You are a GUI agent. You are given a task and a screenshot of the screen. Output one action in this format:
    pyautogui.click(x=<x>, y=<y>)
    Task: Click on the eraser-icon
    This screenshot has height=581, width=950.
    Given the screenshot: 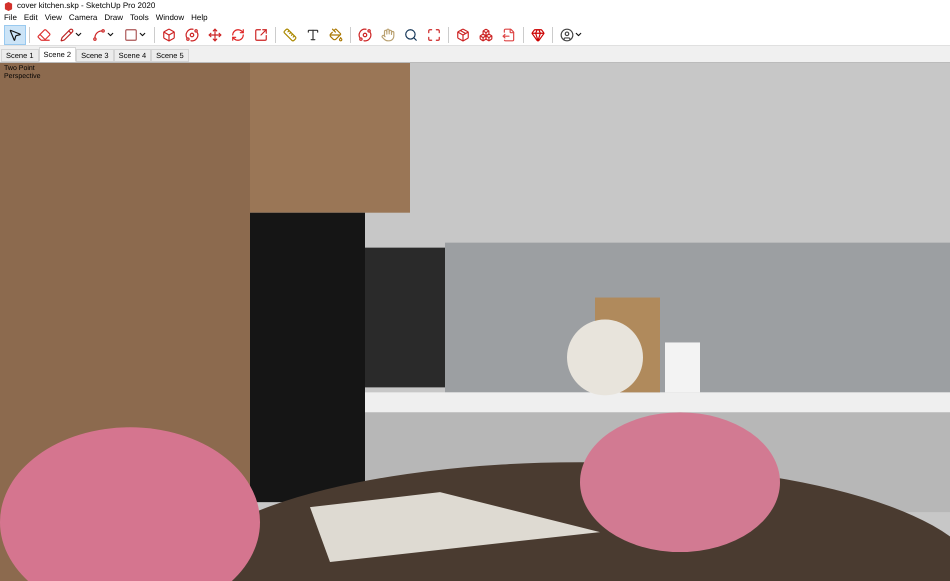 What is the action you would take?
    pyautogui.click(x=44, y=35)
    